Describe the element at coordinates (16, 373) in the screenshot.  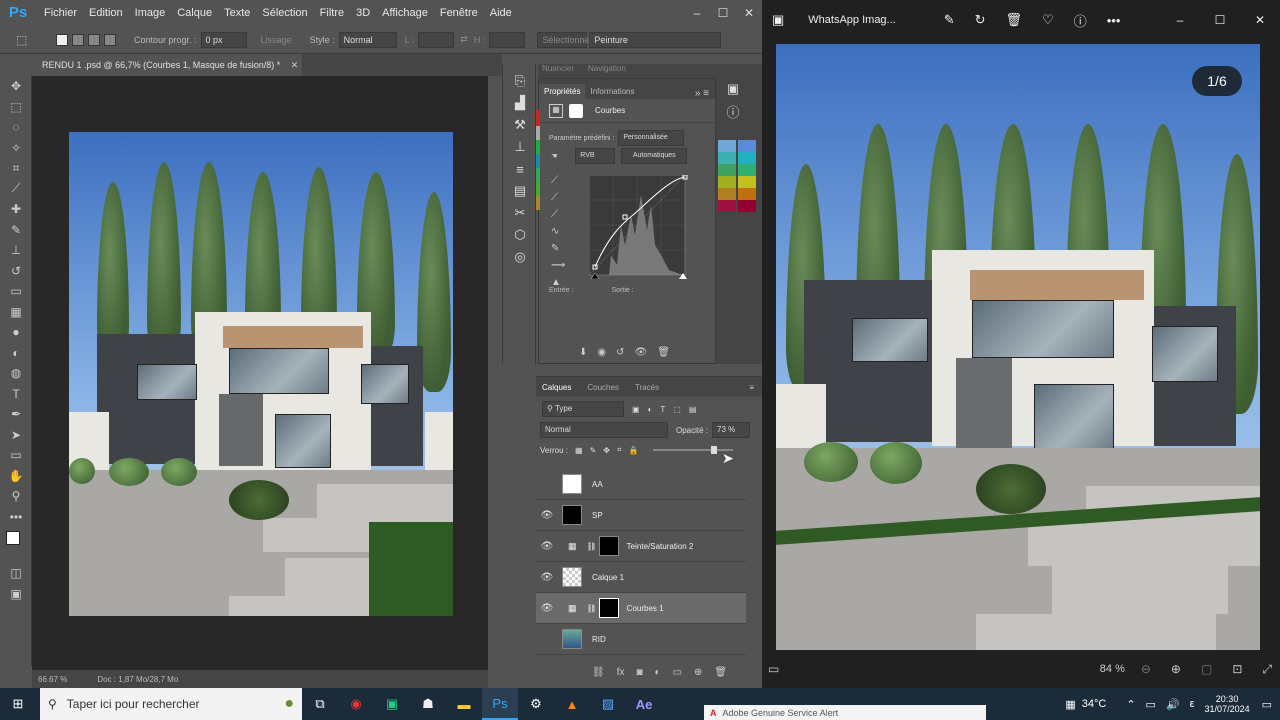
I see `sponge-icon: ◍` at that location.